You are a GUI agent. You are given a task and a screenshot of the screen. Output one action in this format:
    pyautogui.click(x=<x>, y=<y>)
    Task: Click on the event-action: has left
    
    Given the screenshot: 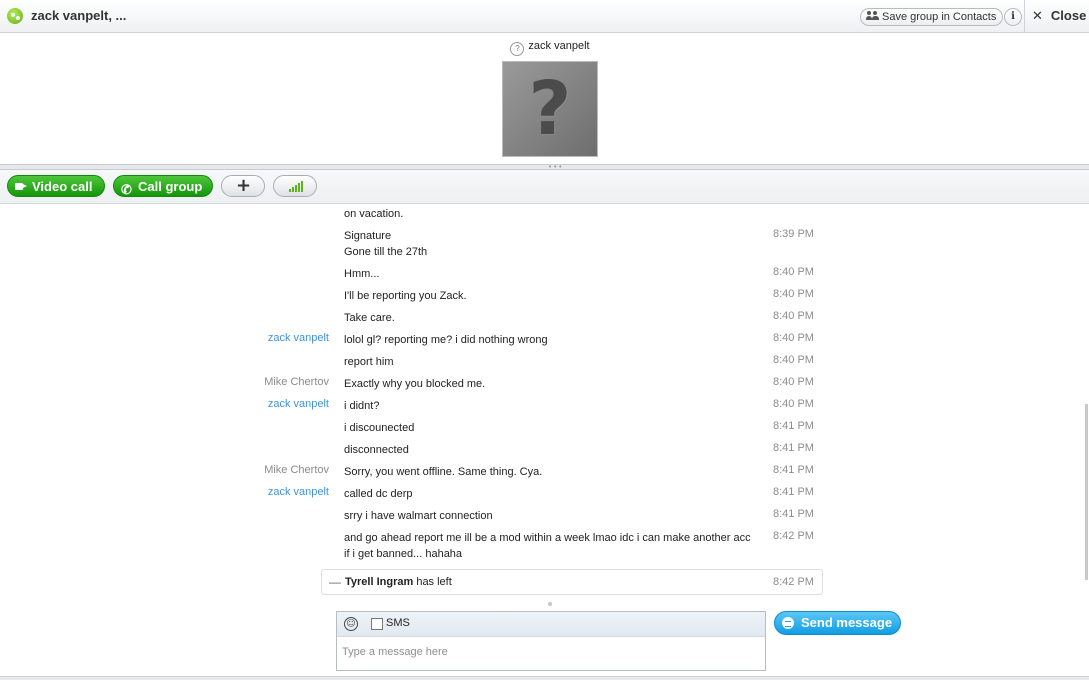 What is the action you would take?
    pyautogui.click(x=432, y=582)
    